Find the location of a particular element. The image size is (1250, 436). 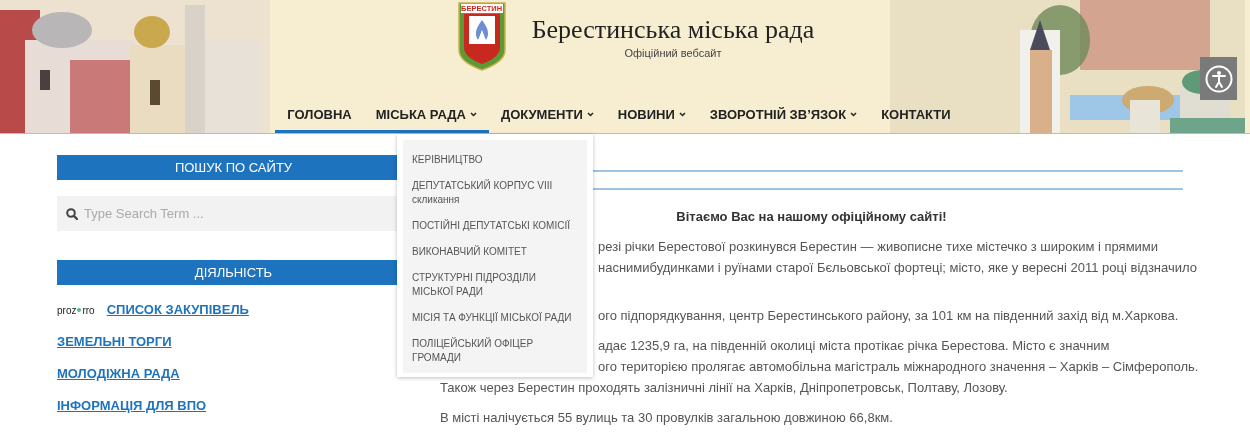

paragraph-text: ого підпорядкування, центр Берестинського району, за 101 км на південний захід від м.Харкова. is located at coordinates (888, 316).